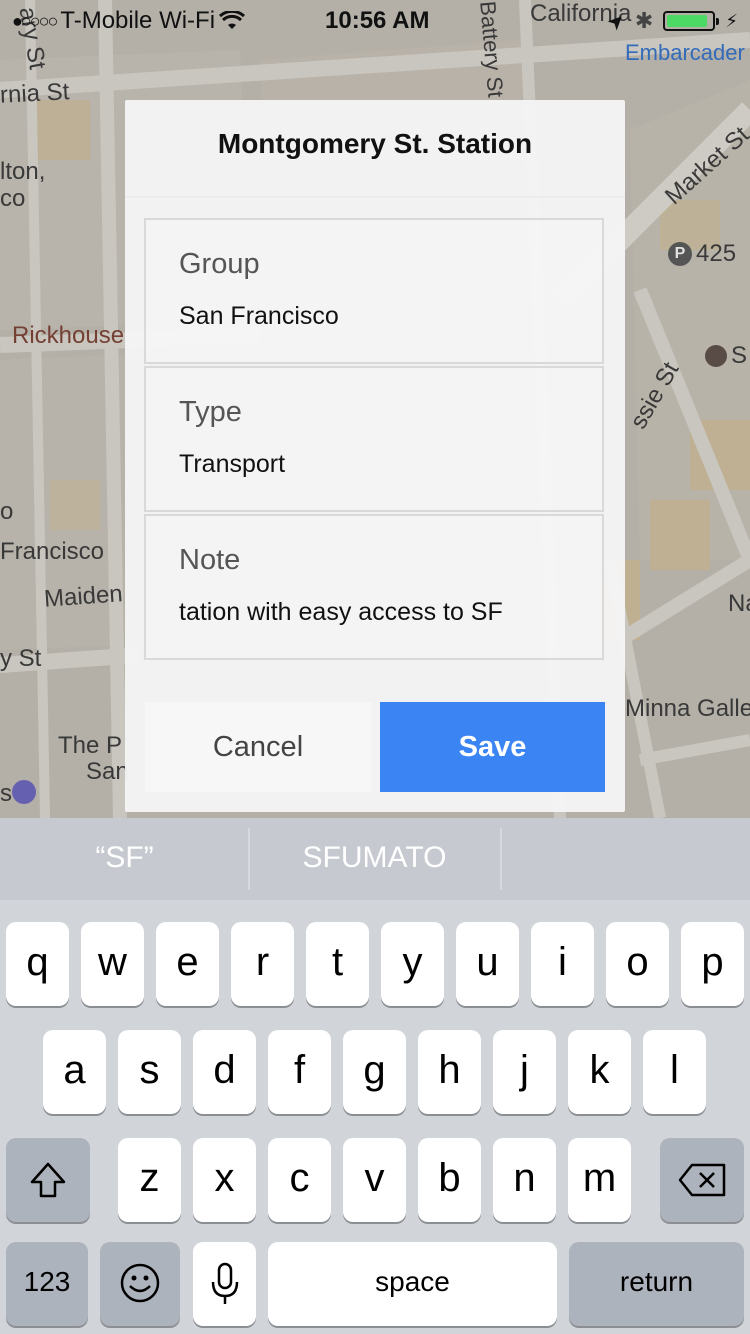  I want to click on key-k: k, so click(599, 1072).